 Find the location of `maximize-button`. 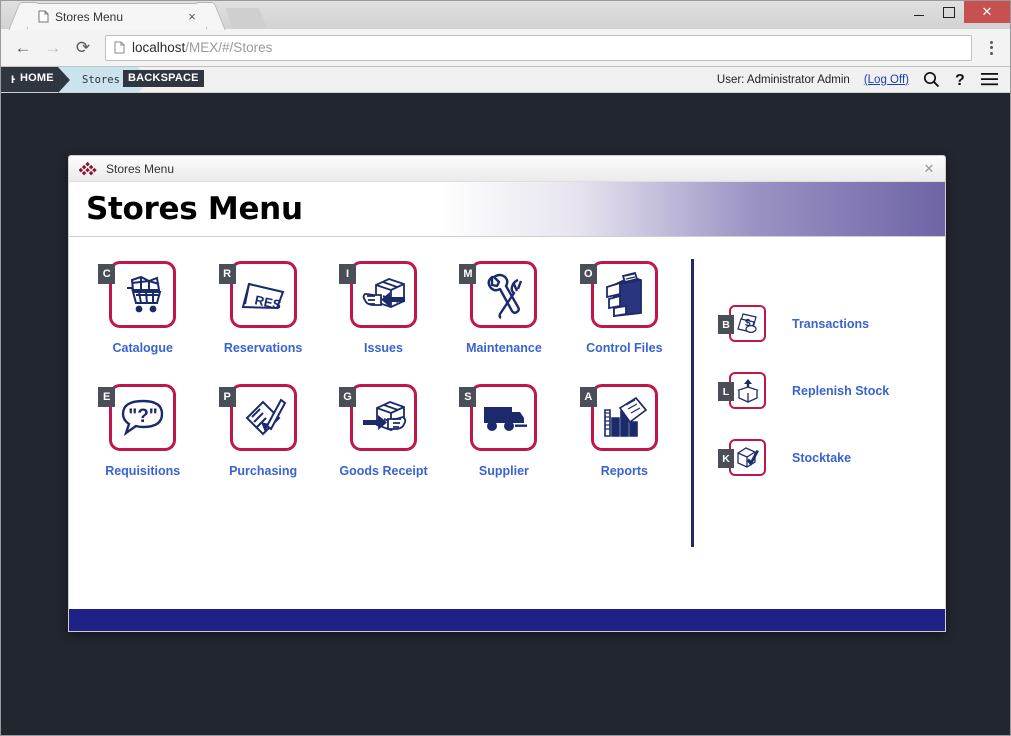

maximize-button is located at coordinates (949, 12).